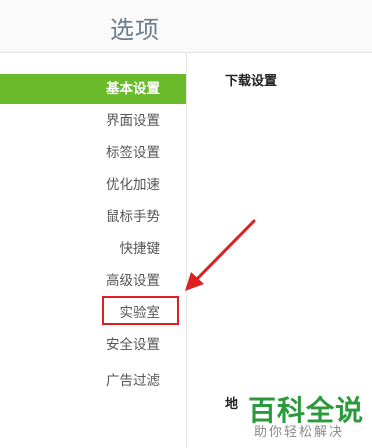  I want to click on lab-highlight-box, so click(140, 310).